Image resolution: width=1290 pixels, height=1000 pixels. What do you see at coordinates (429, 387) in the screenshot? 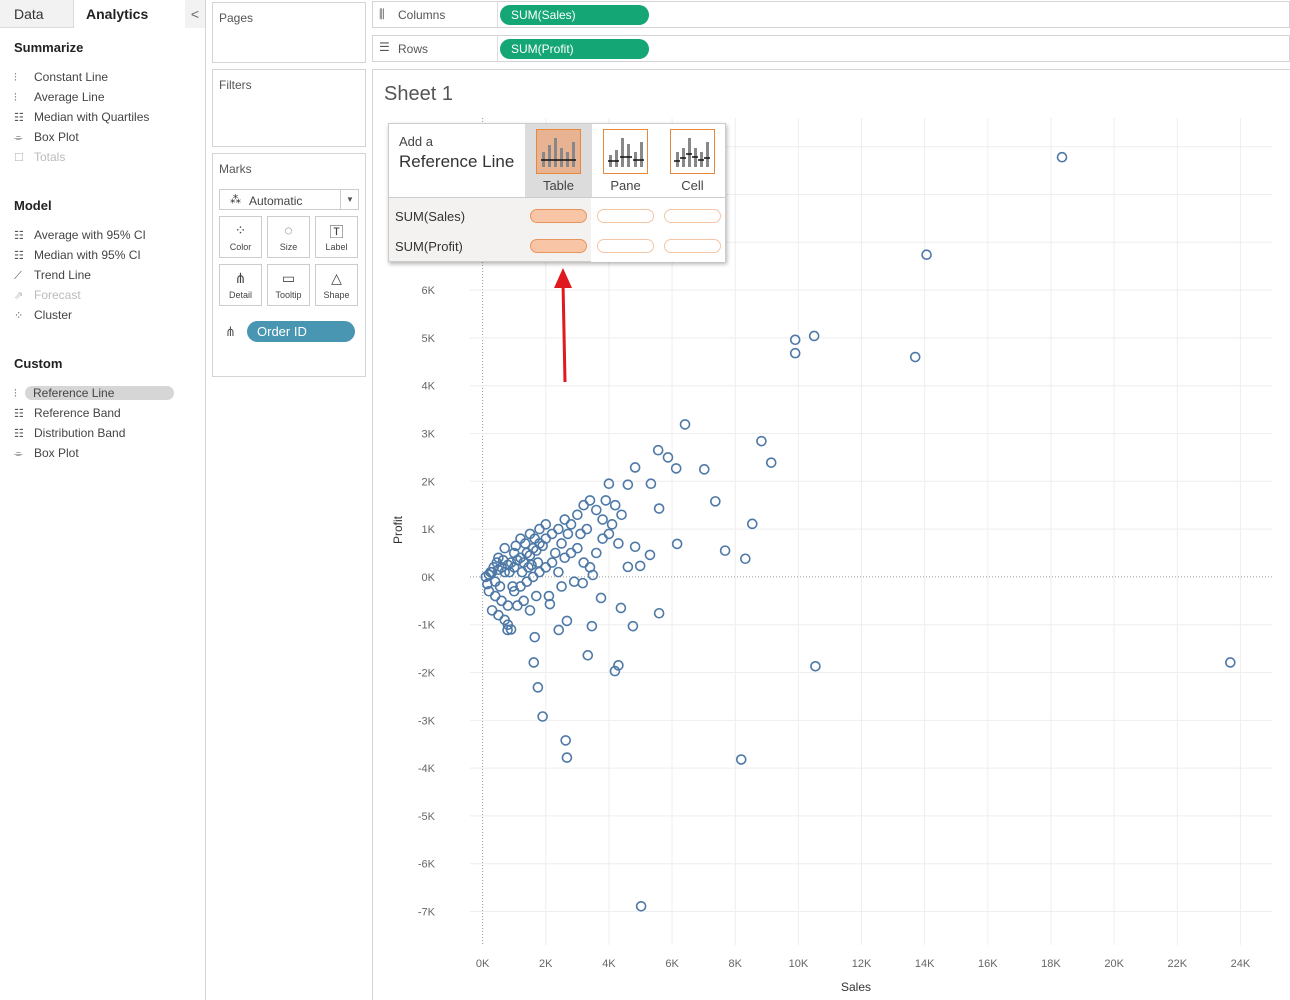
I see `y-tick-label: 4K` at bounding box center [429, 387].